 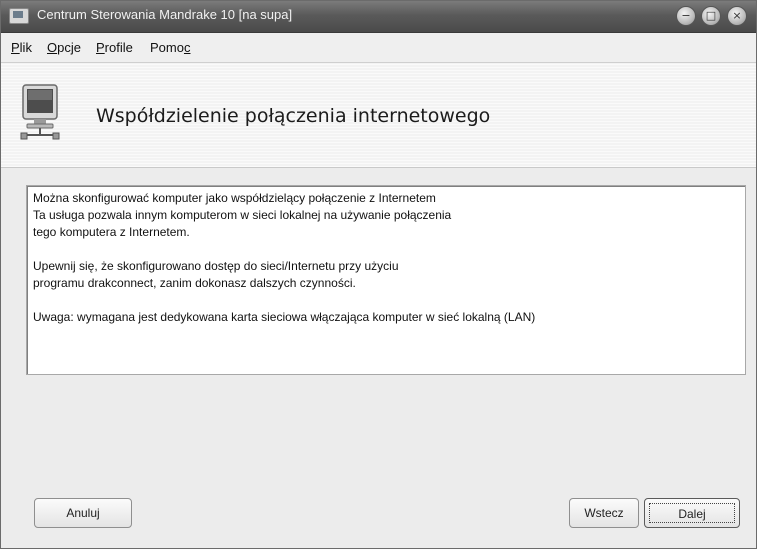 I want to click on menu-plik: Plik, so click(x=21, y=47).